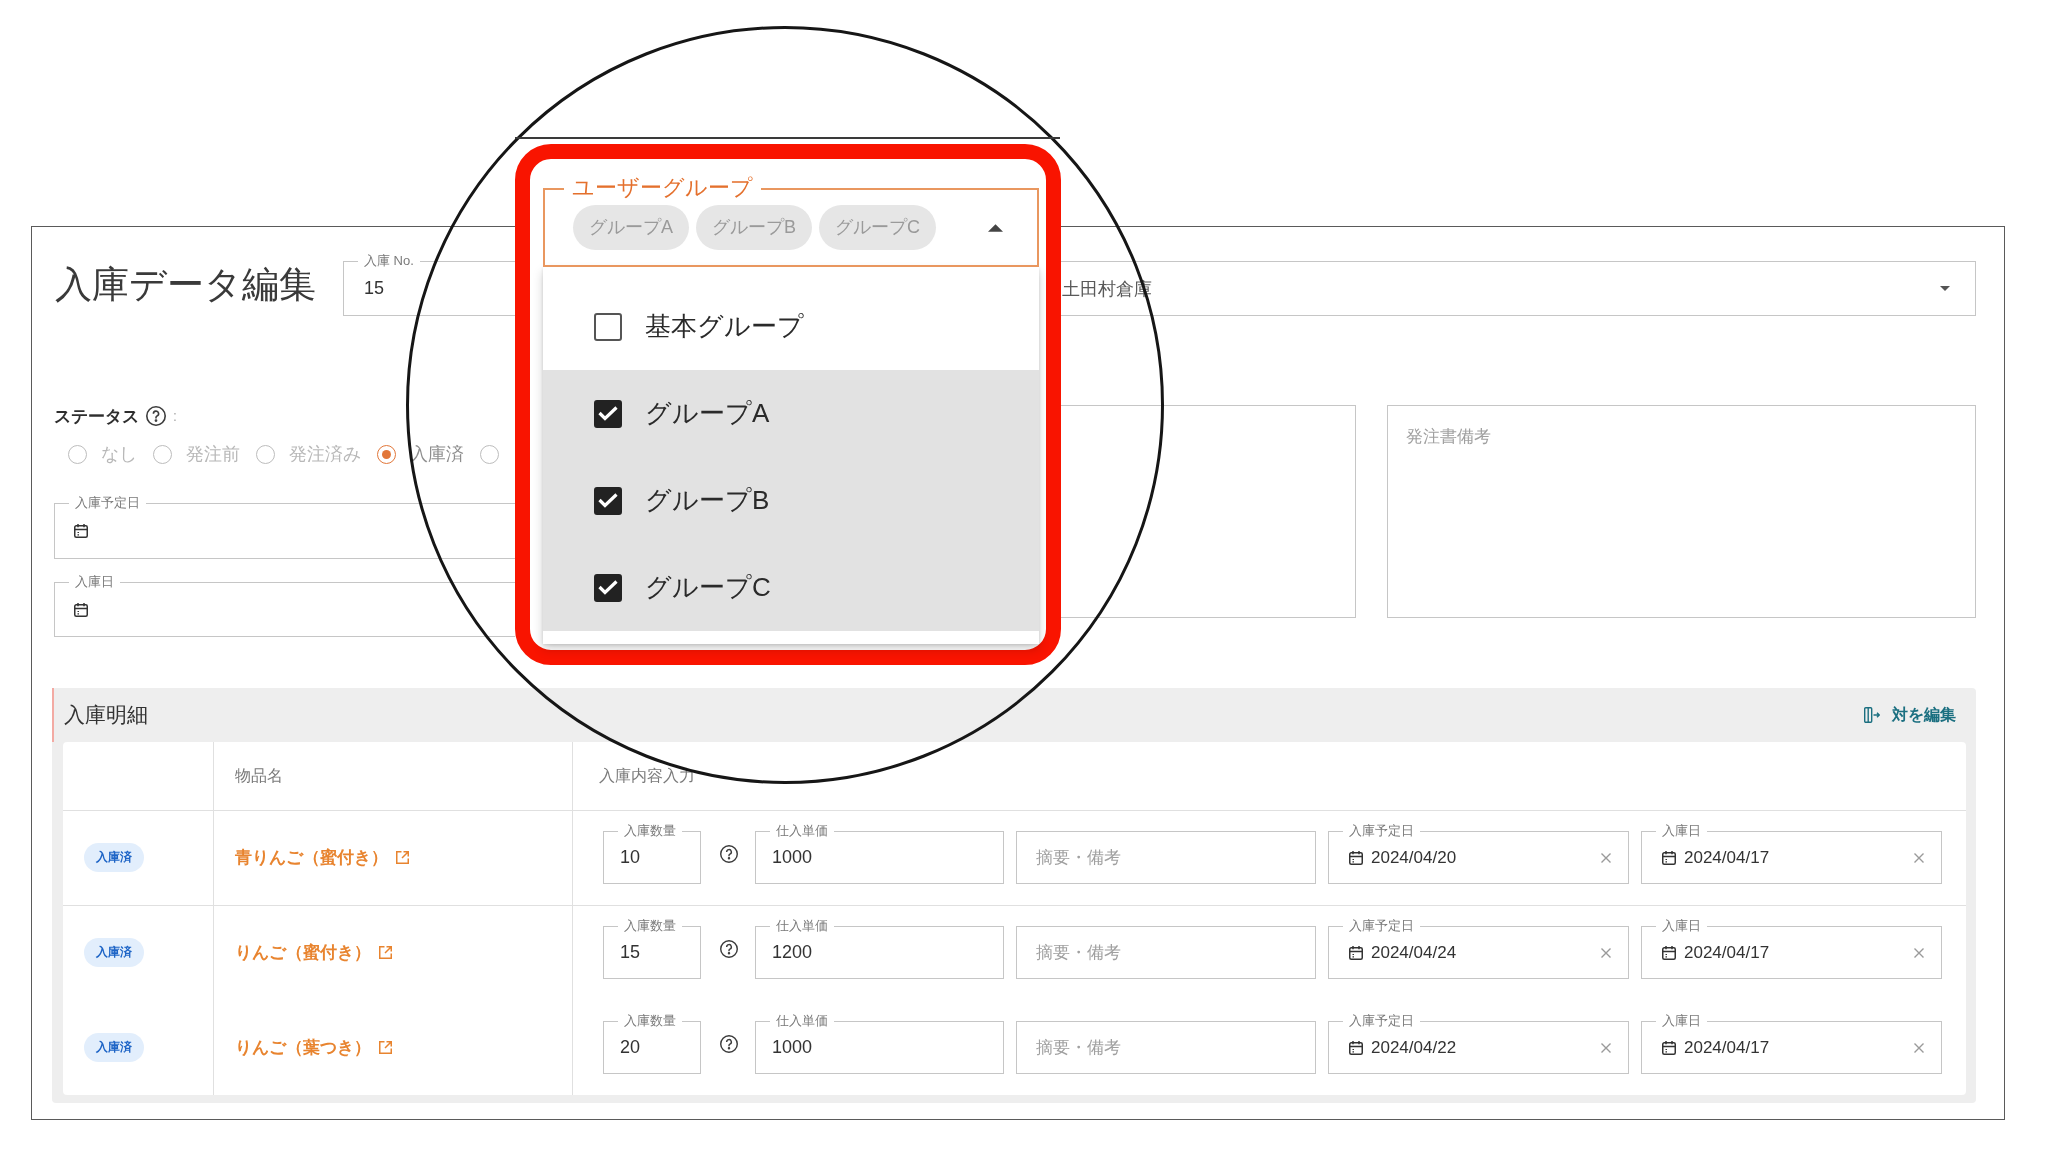 The image size is (2048, 1155). What do you see at coordinates (1910, 715) in the screenshot?
I see `edit-columns-link: 対を編集` at bounding box center [1910, 715].